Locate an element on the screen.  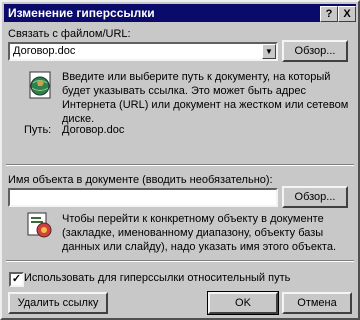
title-bar: Изменение гиперссылки ? X is located at coordinates (180, 13).